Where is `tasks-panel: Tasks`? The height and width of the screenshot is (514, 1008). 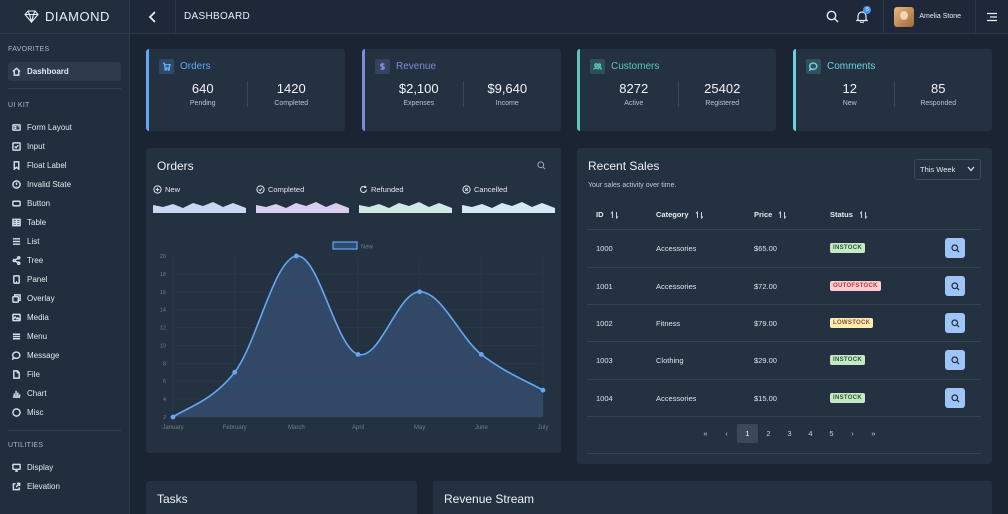 tasks-panel: Tasks is located at coordinates (281, 497).